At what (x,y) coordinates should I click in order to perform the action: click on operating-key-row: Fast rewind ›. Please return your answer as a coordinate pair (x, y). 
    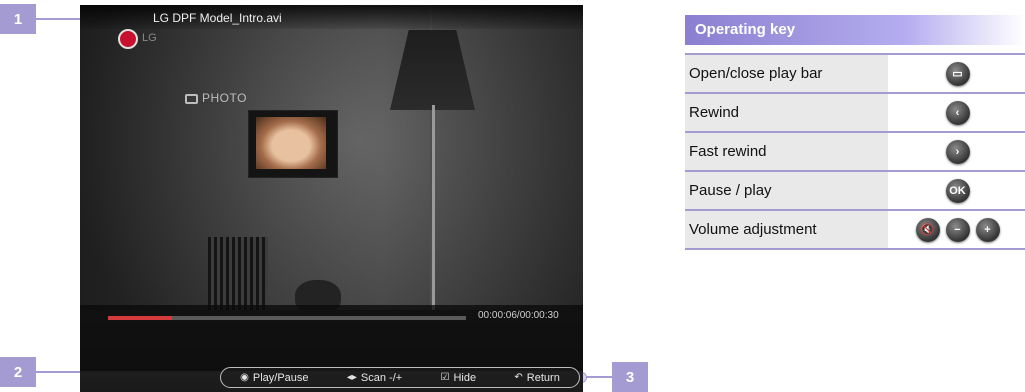
    Looking at the image, I should click on (855, 152).